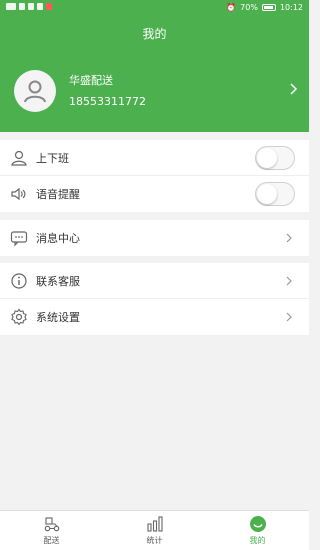 The image size is (320, 550). Describe the element at coordinates (154, 158) in the screenshot. I see `row-shift-toggle: 上下班` at that location.